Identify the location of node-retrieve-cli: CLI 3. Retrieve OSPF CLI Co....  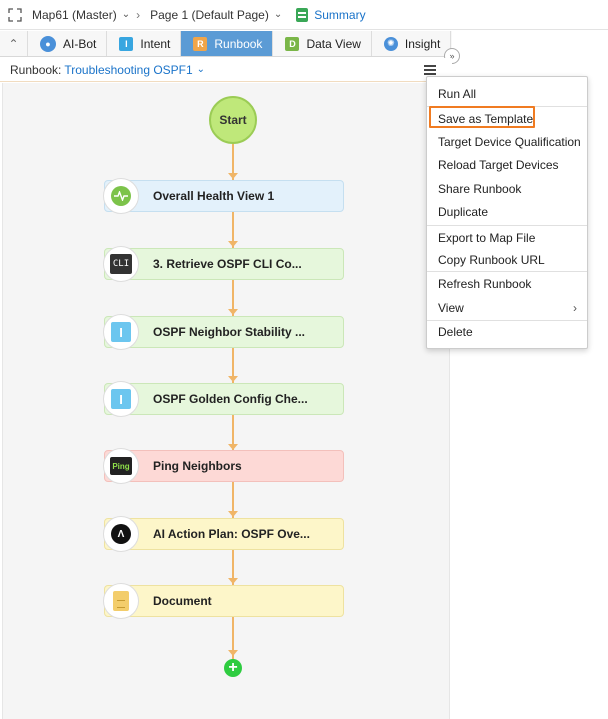
(223, 264).